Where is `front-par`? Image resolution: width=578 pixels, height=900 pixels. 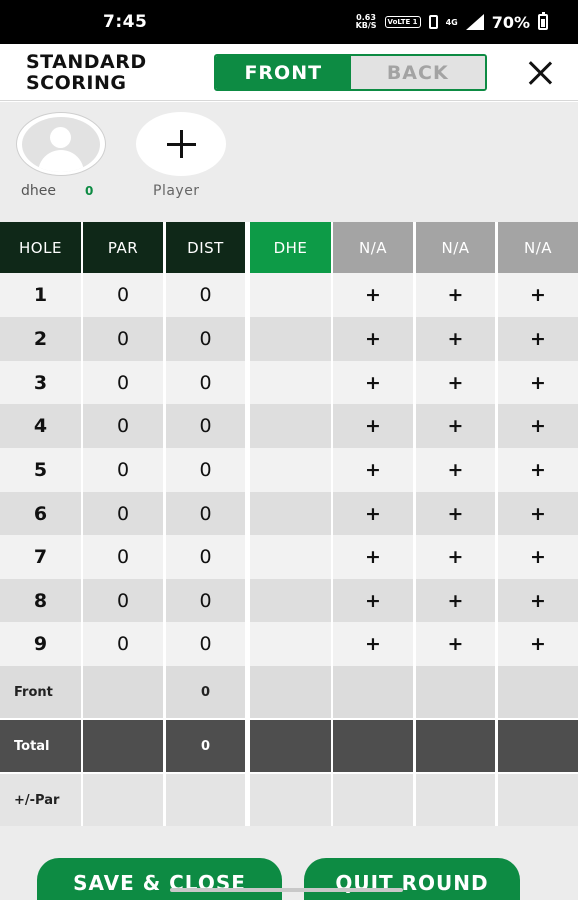 front-par is located at coordinates (123, 692).